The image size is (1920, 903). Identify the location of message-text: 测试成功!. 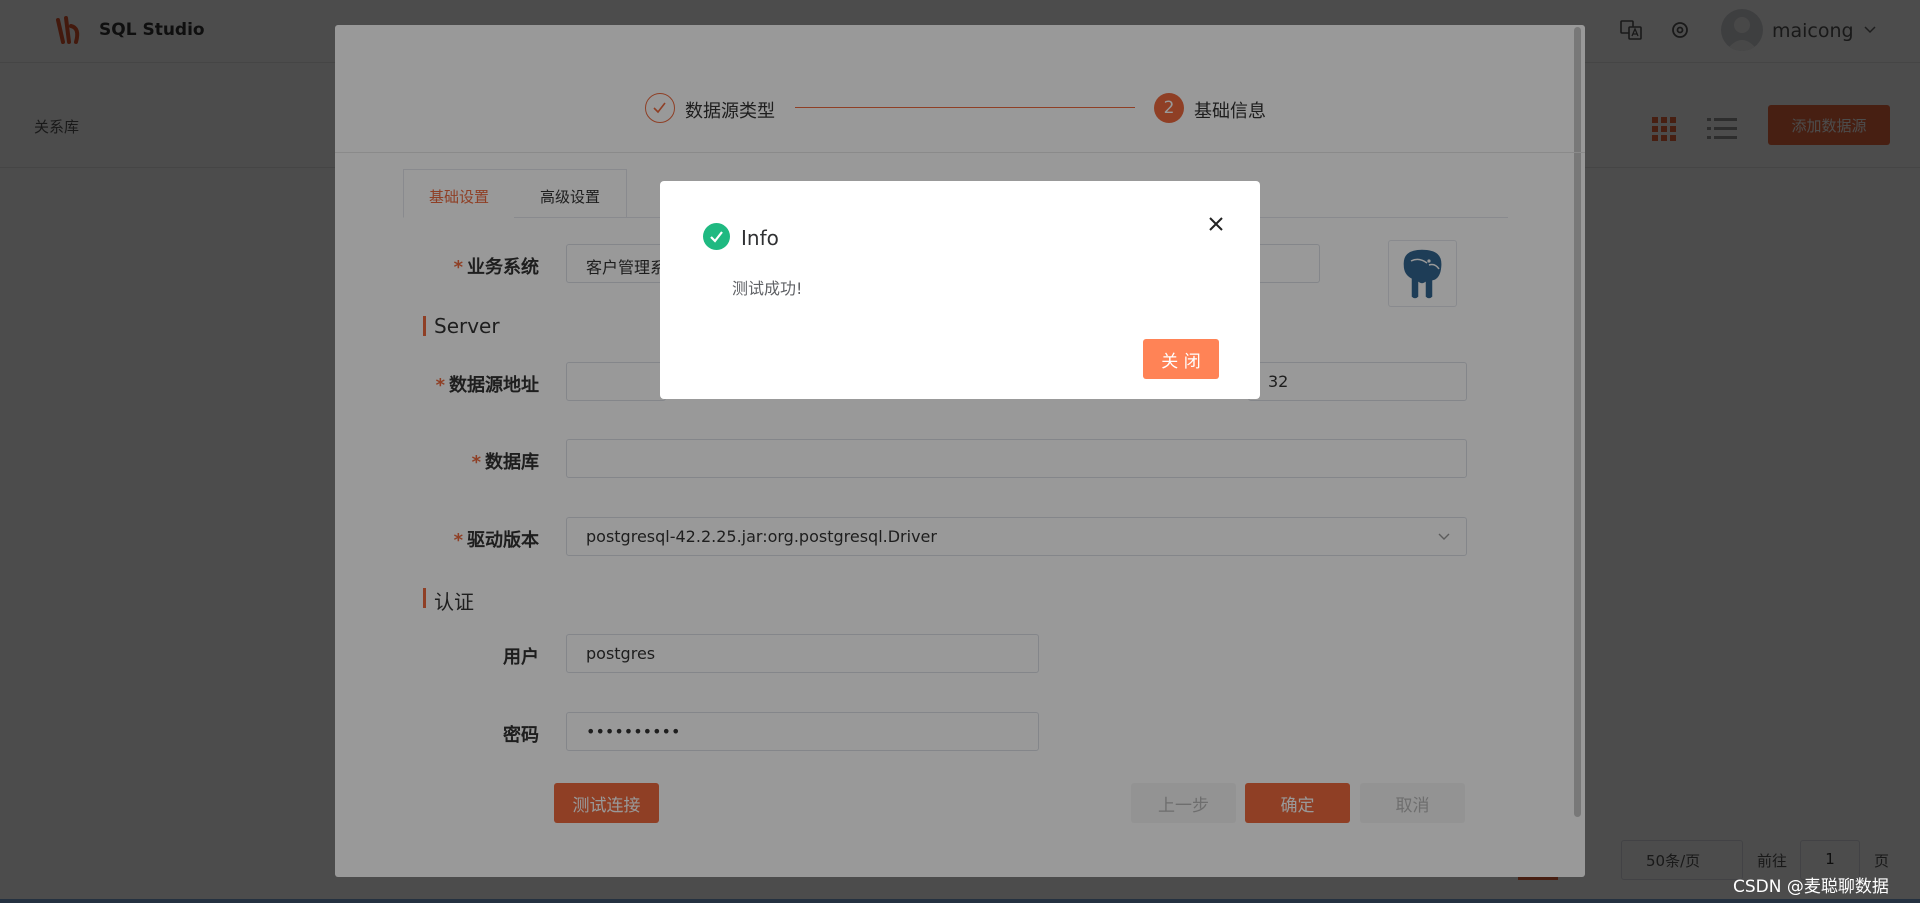
(767, 288).